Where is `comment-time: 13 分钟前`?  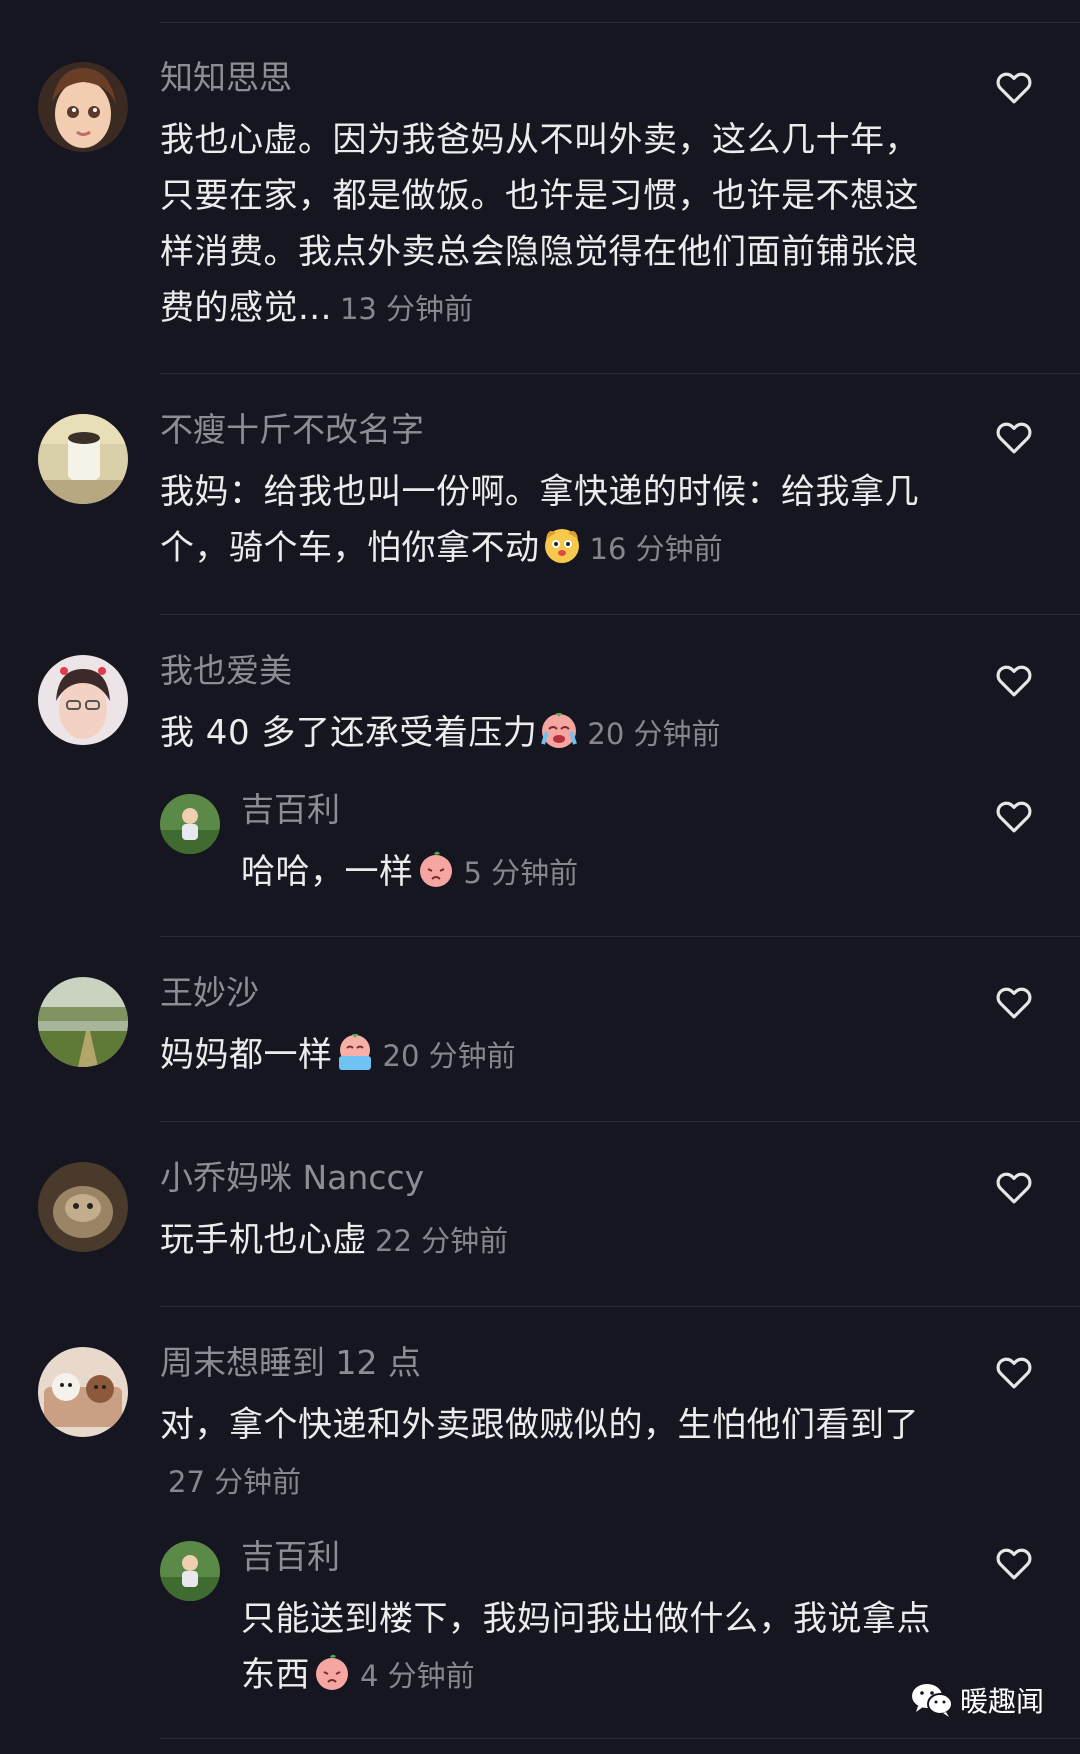 comment-time: 13 分钟前 is located at coordinates (406, 309).